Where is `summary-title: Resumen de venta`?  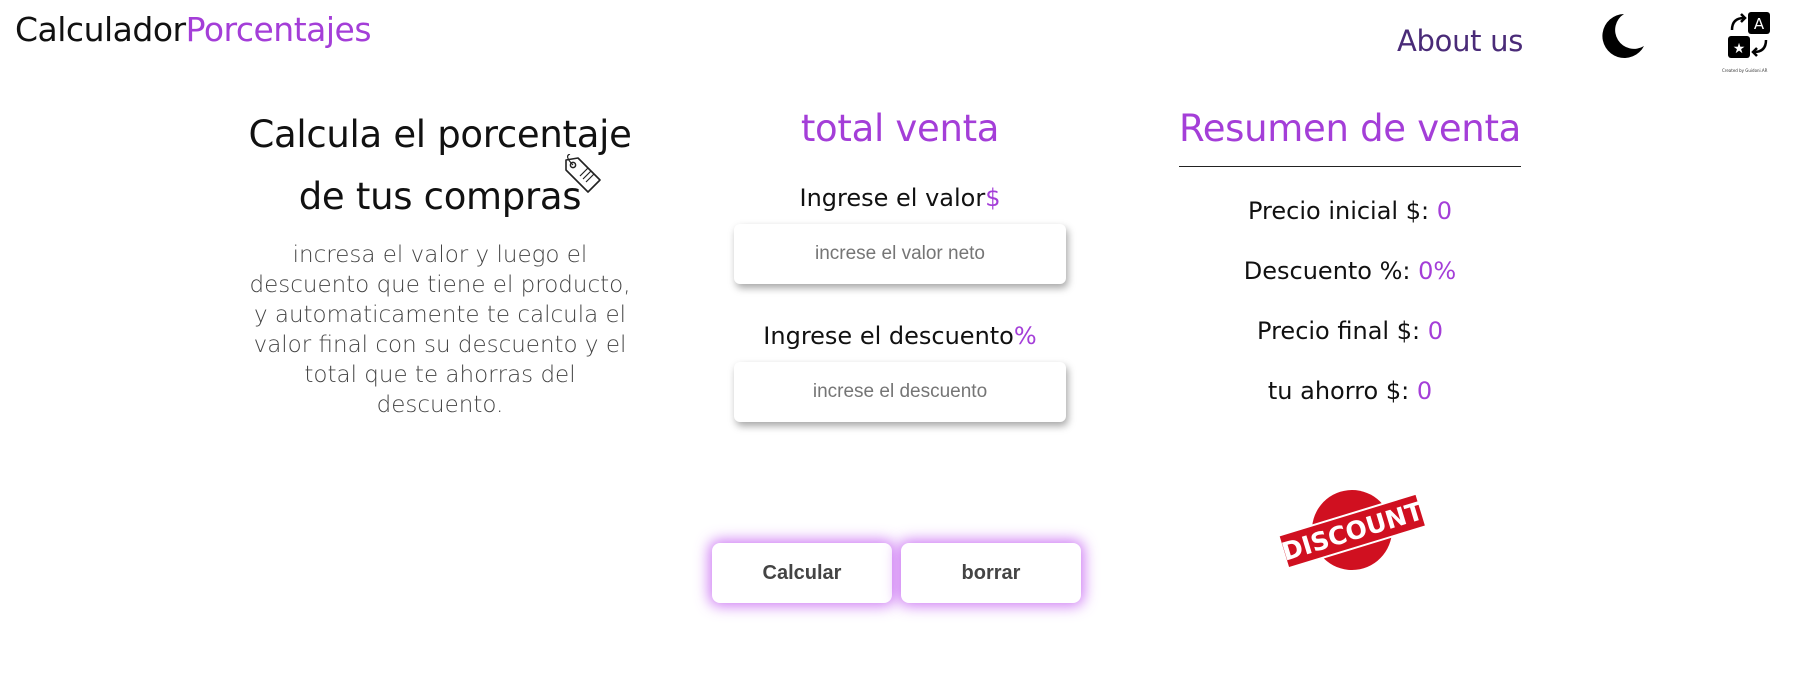 summary-title: Resumen de venta is located at coordinates (1349, 135).